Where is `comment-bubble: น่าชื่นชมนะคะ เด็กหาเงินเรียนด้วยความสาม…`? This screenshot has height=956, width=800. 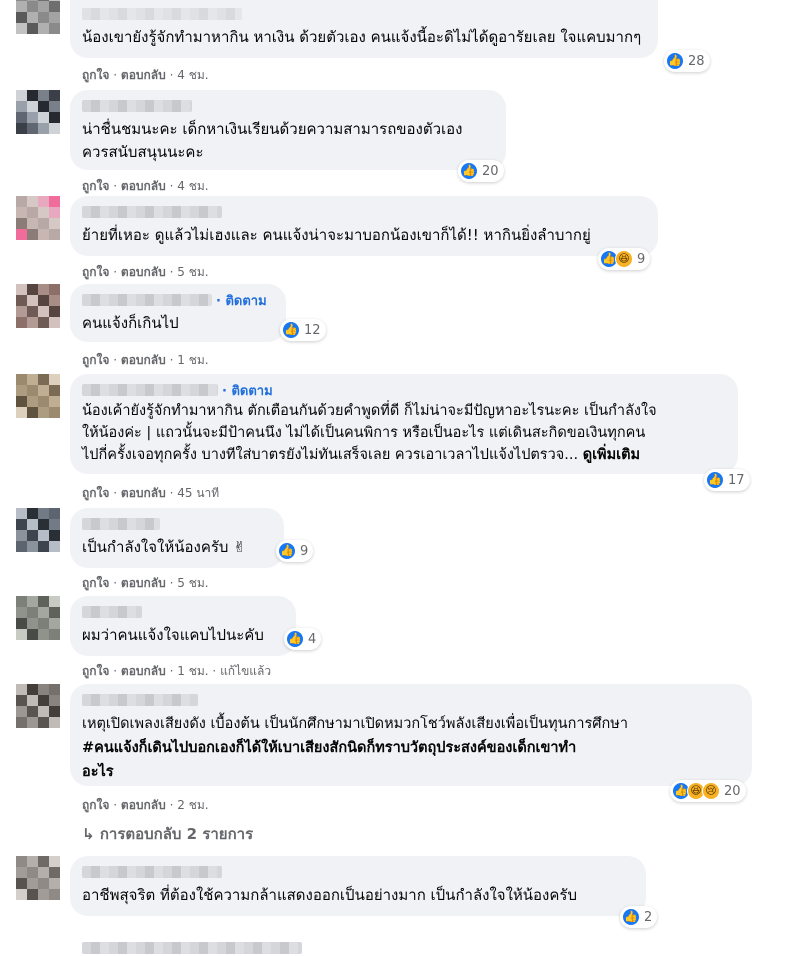
comment-bubble: น่าชื่นชมนะคะ เด็กหาเงินเรียนด้วยความสาม… is located at coordinates (288, 130).